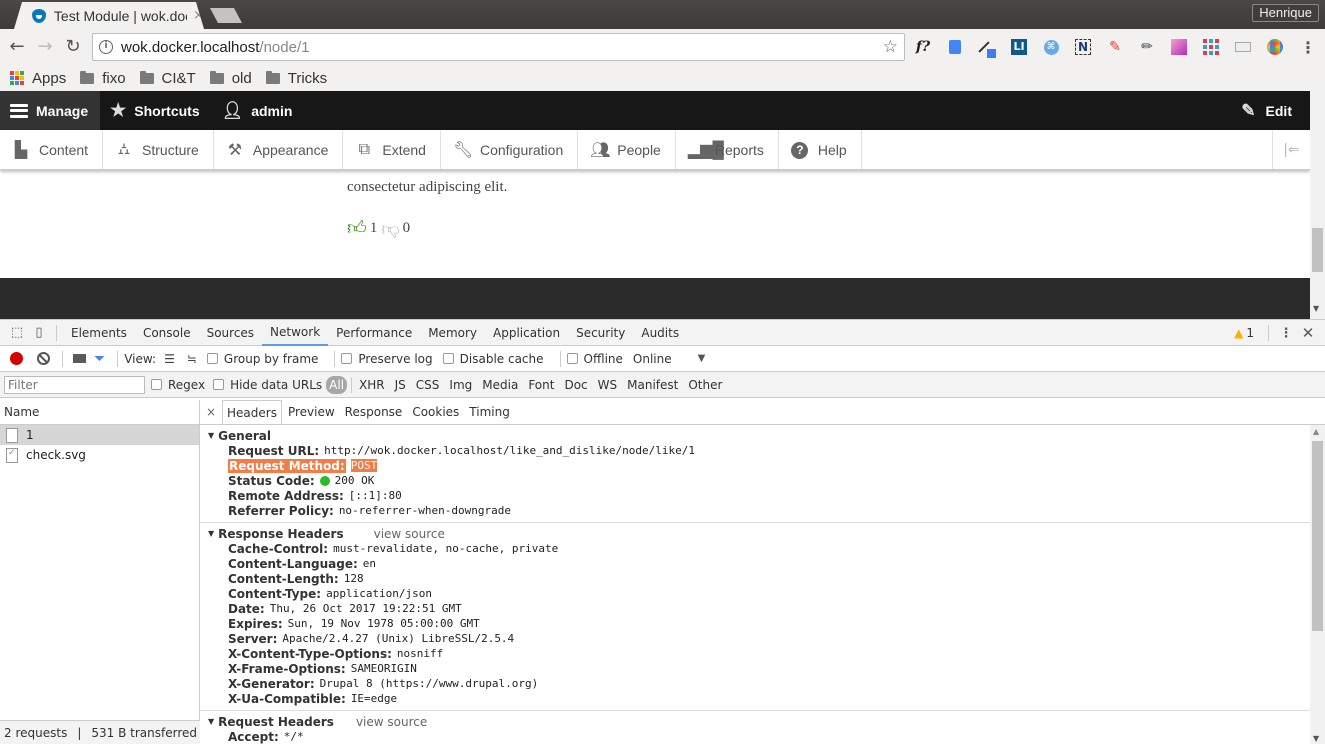 The width and height of the screenshot is (1325, 744). Describe the element at coordinates (400, 385) in the screenshot. I see `filter-type-js: JS` at that location.